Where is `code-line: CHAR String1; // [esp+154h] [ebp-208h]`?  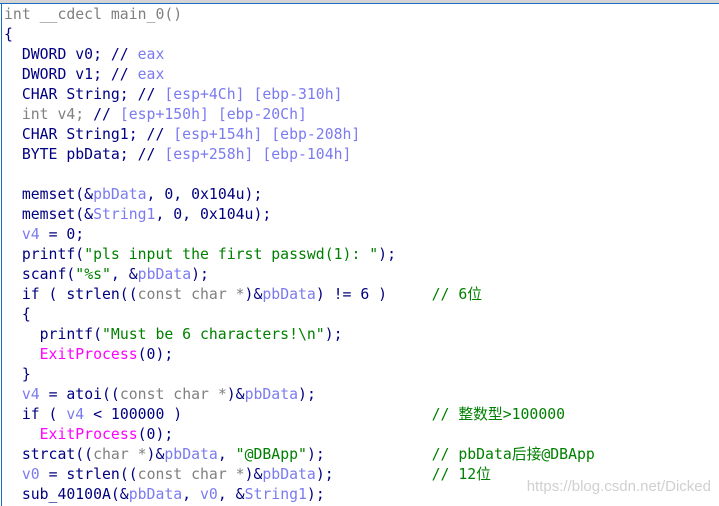 code-line: CHAR String1; // [esp+154h] [ebp-208h] is located at coordinates (200, 135).